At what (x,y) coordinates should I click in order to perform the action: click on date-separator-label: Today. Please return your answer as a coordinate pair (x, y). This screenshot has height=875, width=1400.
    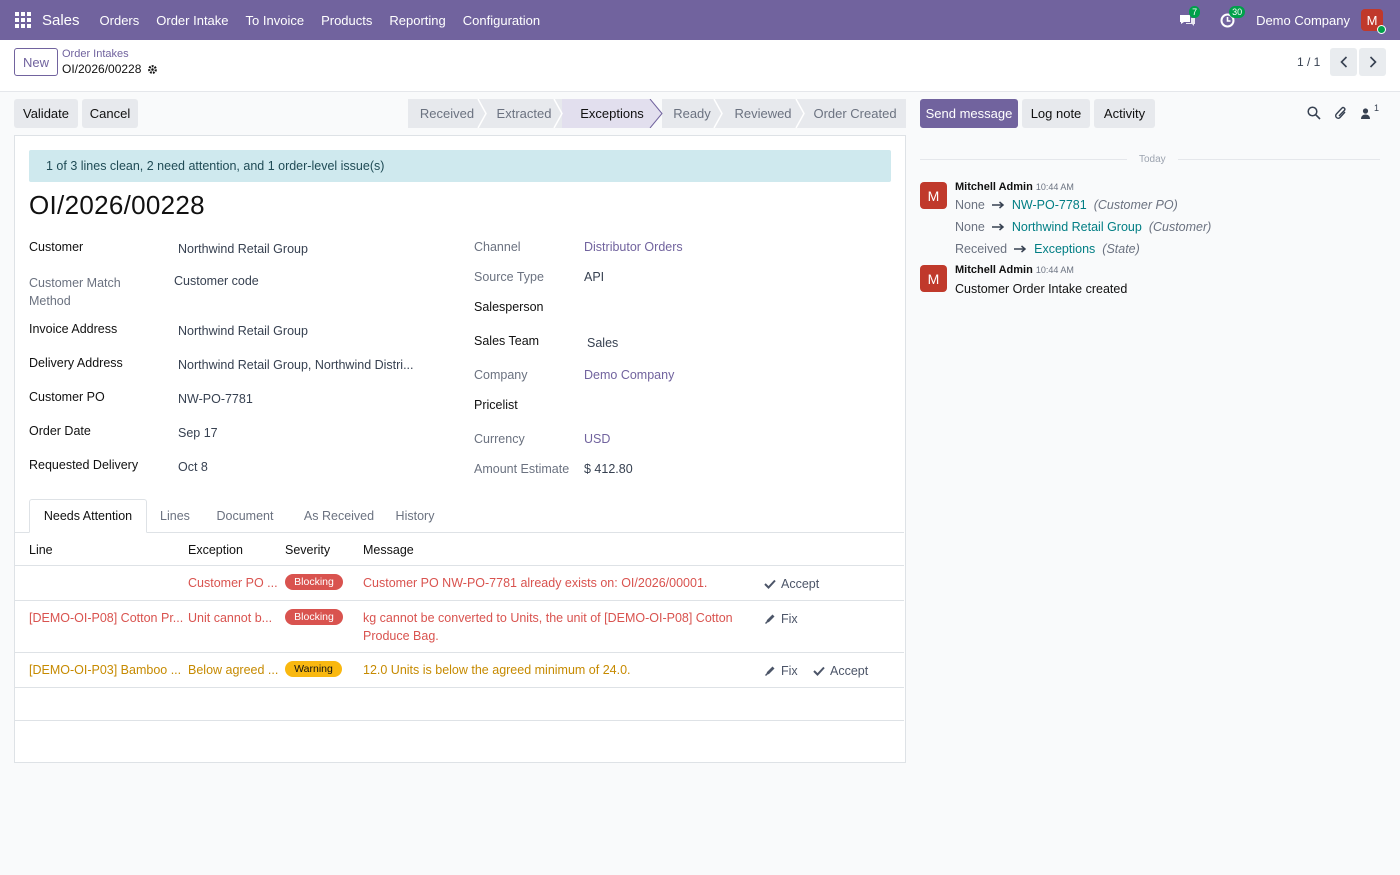
    Looking at the image, I should click on (1152, 159).